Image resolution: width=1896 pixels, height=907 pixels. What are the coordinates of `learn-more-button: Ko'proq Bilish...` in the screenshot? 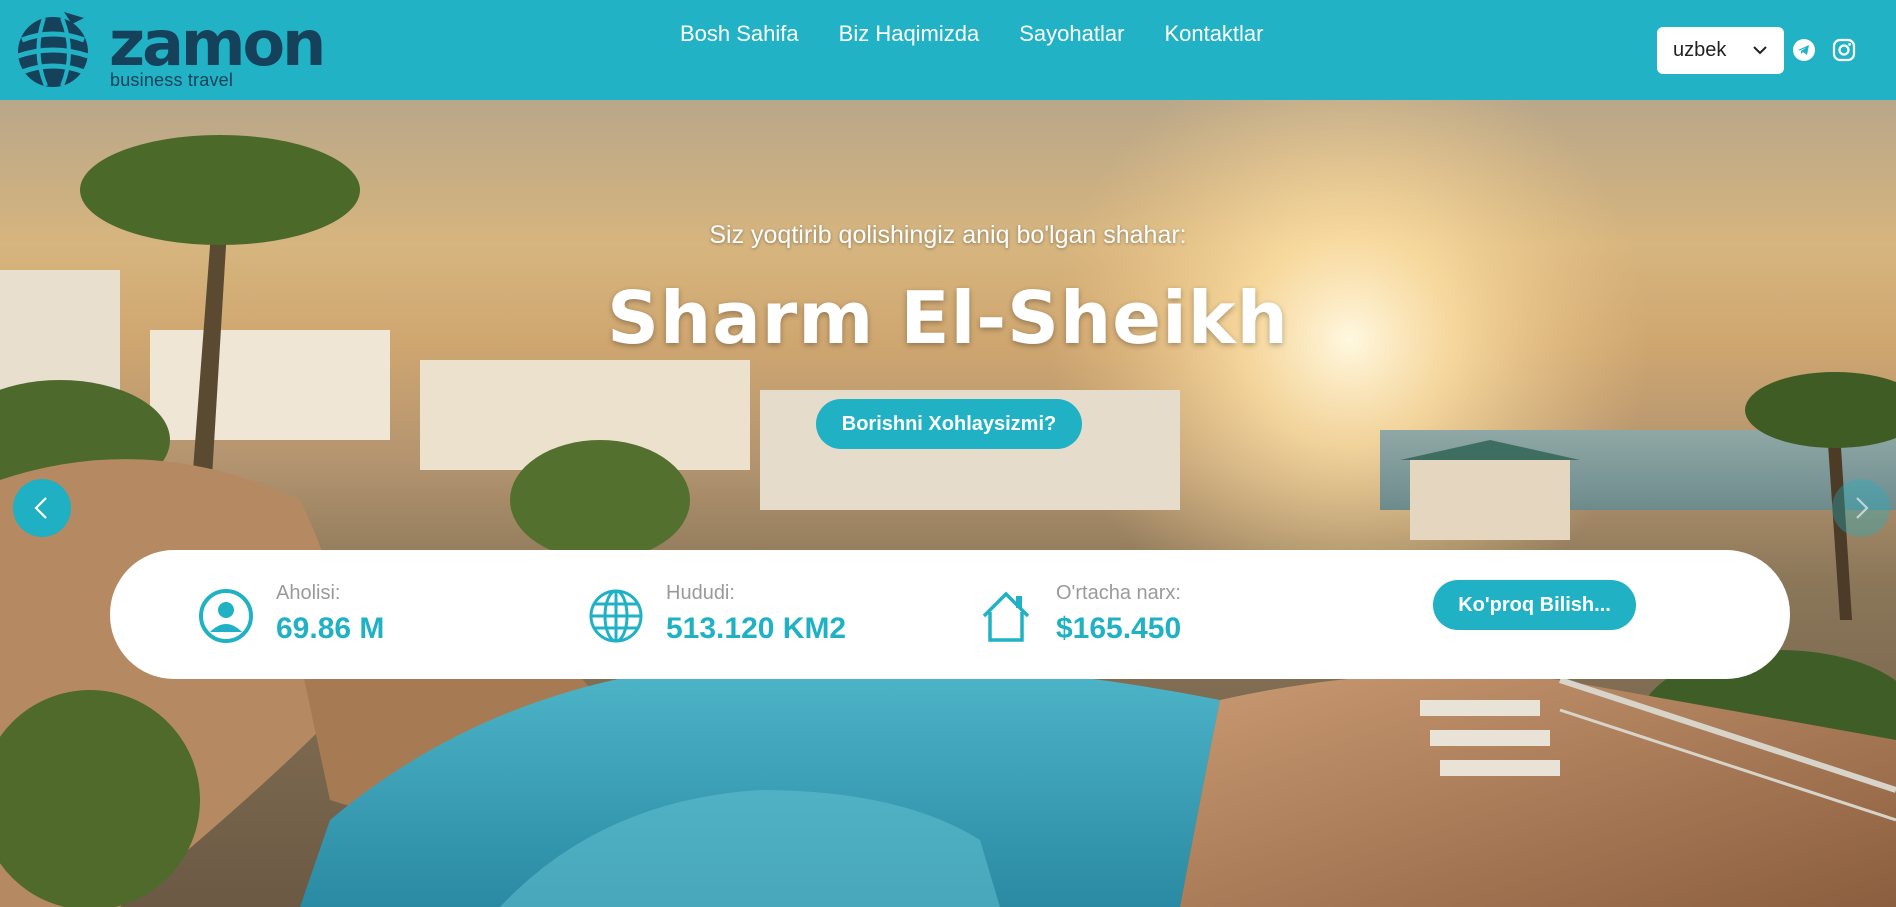 It's located at (1534, 605).